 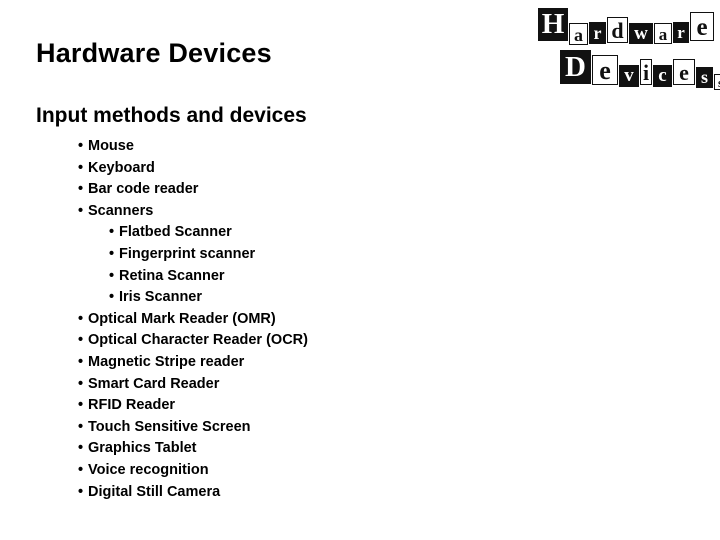 What do you see at coordinates (271, 169) in the screenshot?
I see `list-item: • Keyboard` at bounding box center [271, 169].